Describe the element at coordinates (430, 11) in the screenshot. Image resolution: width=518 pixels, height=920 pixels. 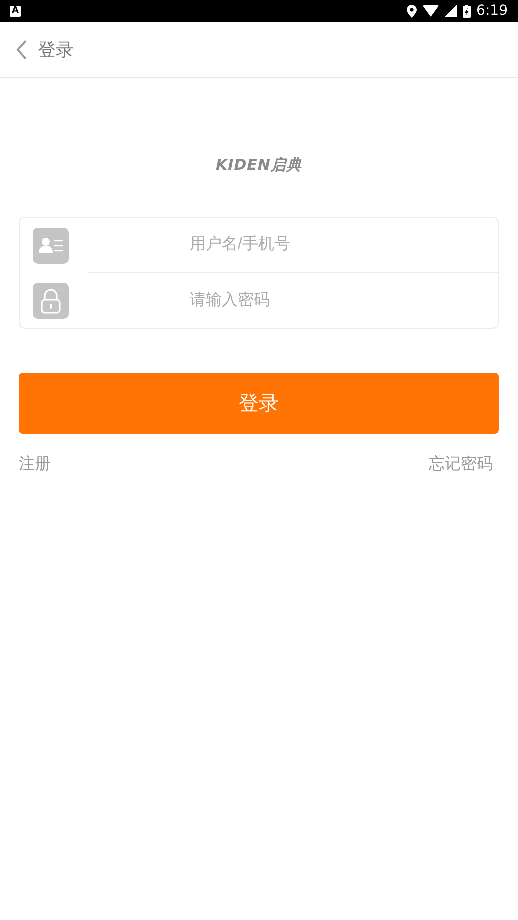
I see `wifi-icon` at that location.